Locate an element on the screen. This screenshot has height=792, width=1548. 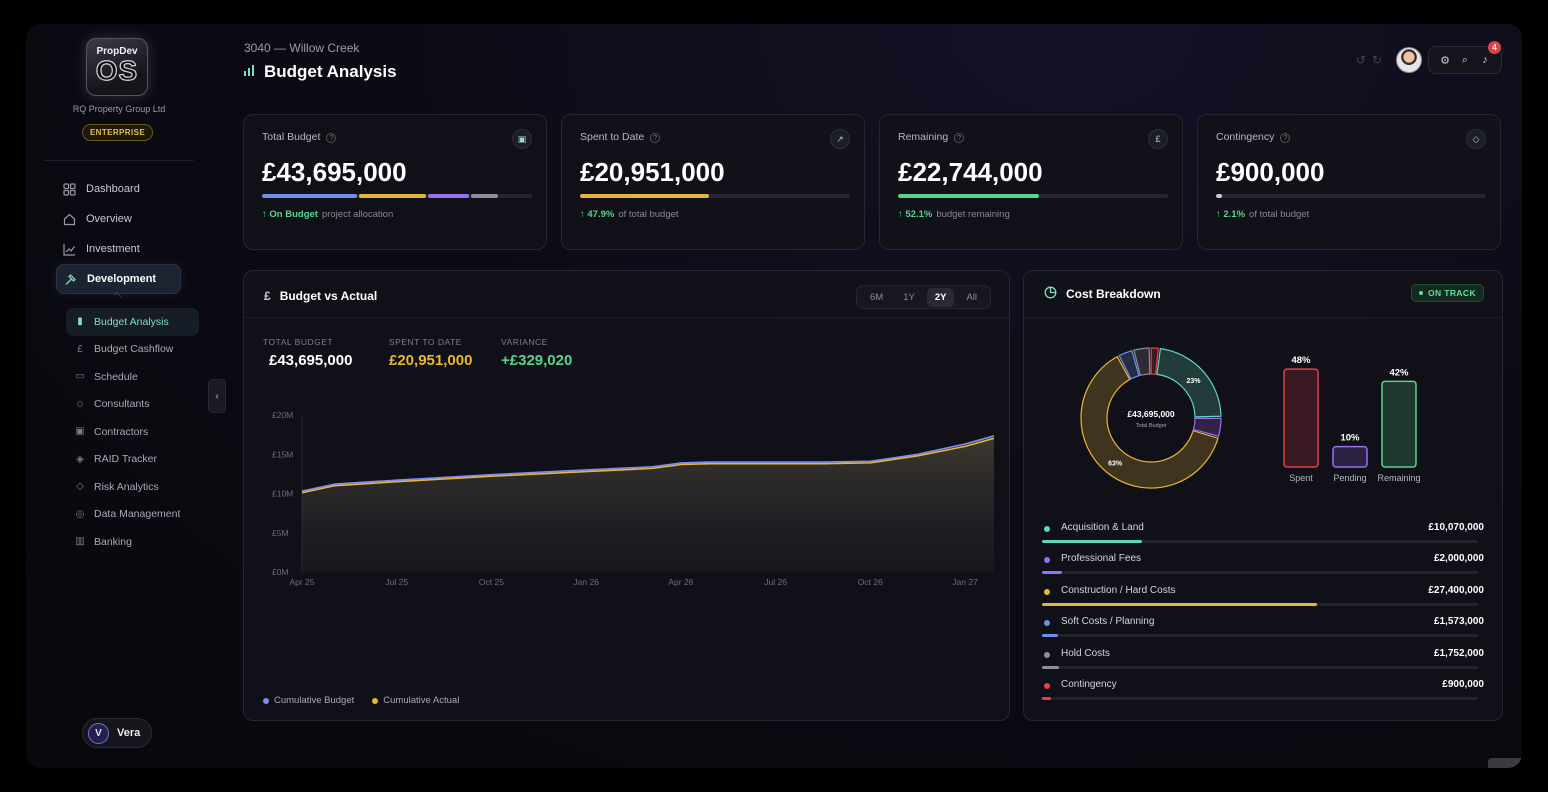
subnav-label: RAID Tracker is located at coordinates (126, 459).